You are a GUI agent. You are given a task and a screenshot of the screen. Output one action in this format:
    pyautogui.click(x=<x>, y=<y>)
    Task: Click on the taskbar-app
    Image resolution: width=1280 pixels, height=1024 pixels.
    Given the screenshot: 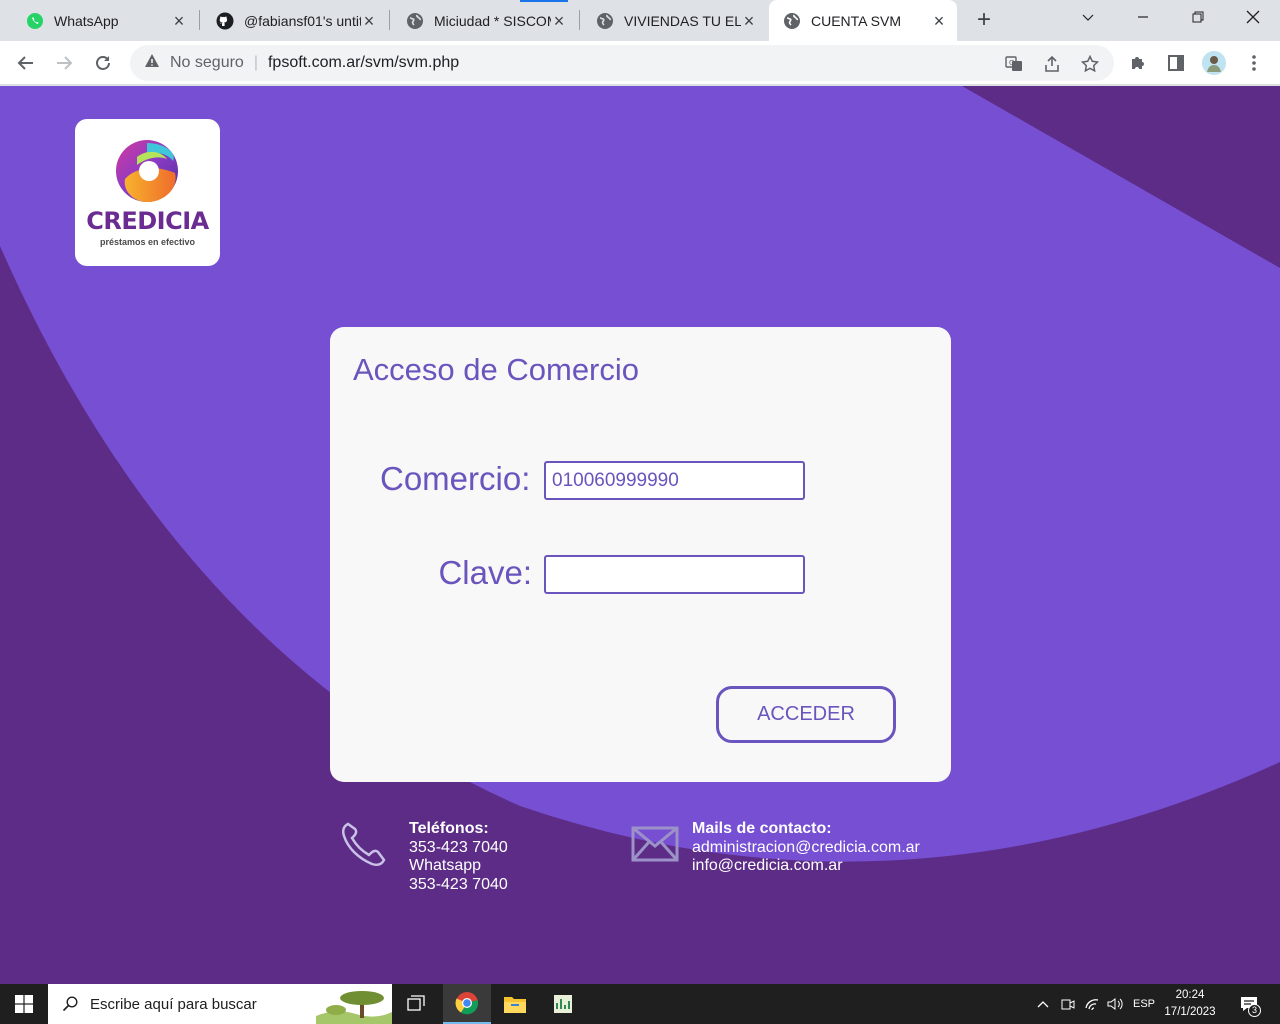 What is the action you would take?
    pyautogui.click(x=563, y=1004)
    